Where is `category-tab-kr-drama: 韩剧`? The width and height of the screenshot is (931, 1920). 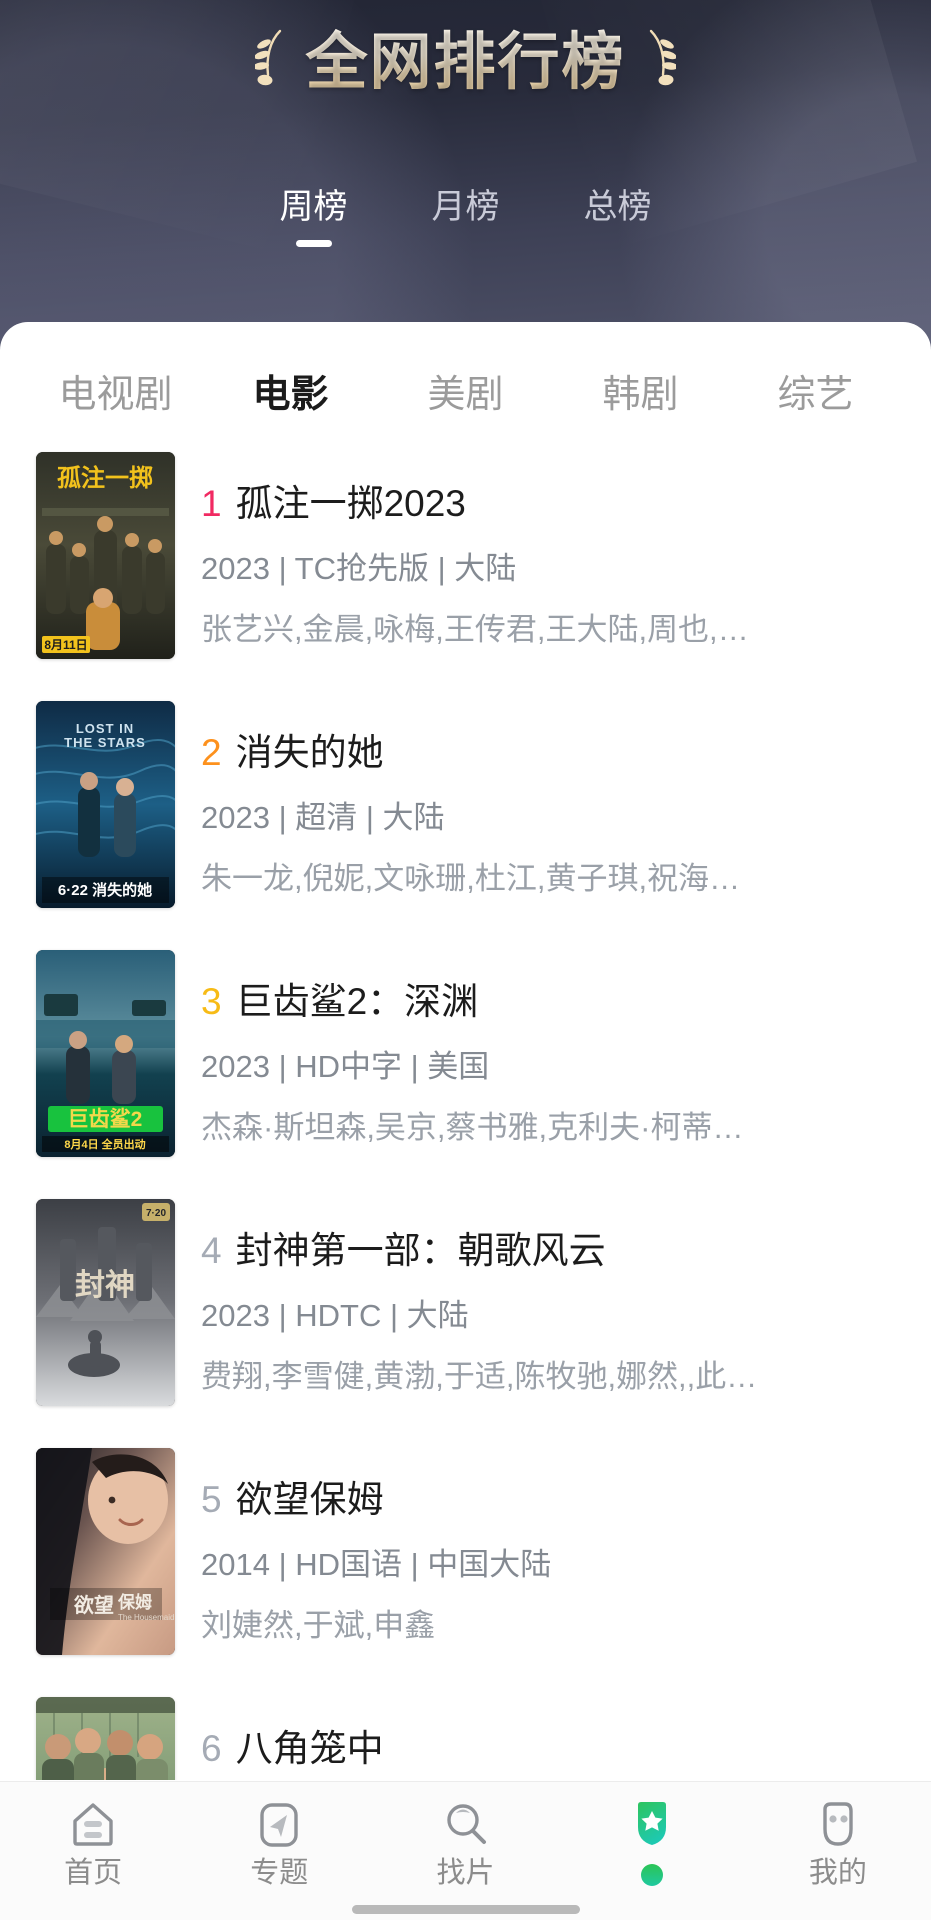 category-tab-kr-drama: 韩剧 is located at coordinates (640, 396).